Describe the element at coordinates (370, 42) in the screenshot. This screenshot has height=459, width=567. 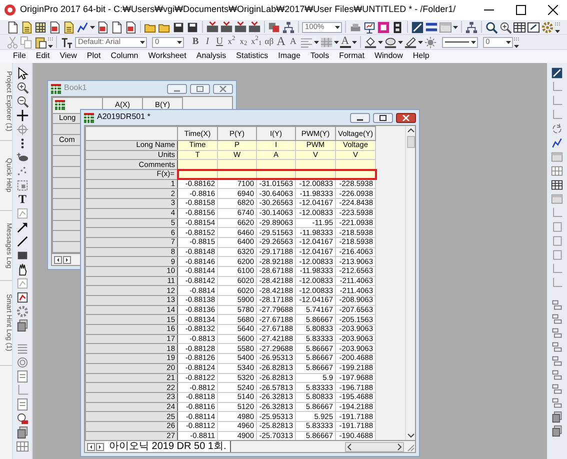
I see `fill-color-icon` at that location.